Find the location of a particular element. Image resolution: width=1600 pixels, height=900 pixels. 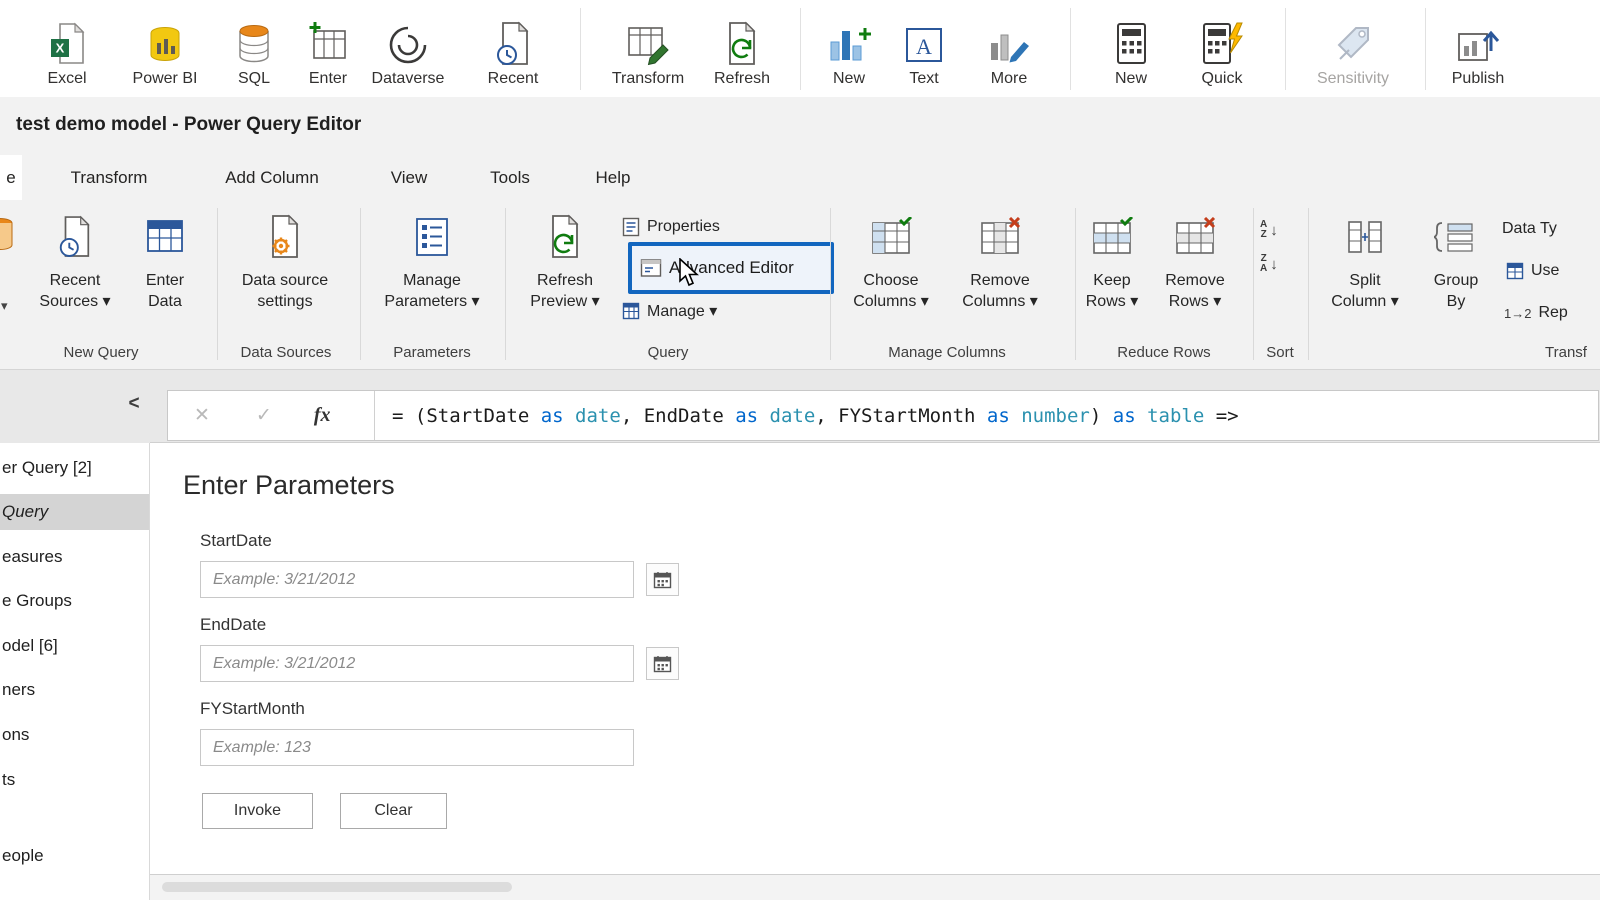

new-source-button-partial is located at coordinates (9, 235).